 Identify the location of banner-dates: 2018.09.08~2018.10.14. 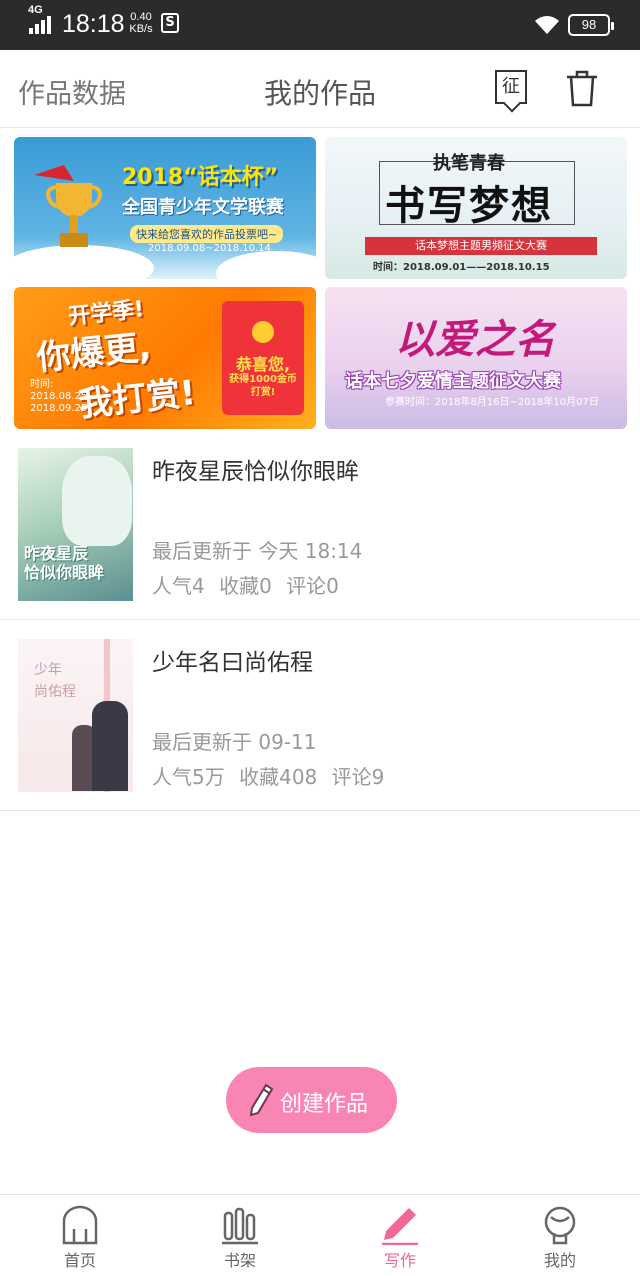
(209, 248).